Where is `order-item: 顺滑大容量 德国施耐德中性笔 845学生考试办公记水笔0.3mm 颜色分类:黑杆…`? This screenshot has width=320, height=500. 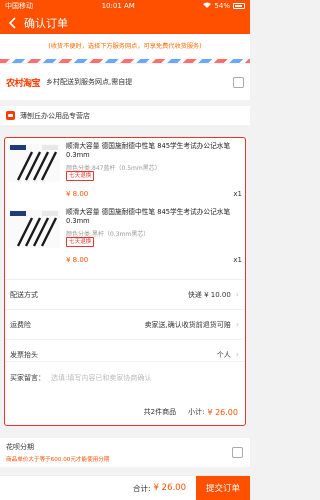
order-item: 顺滑大容量 德国施耐德中性笔 845学生考试办公记水笔0.3mm 颜色分类:黑杆… is located at coordinates (126, 237).